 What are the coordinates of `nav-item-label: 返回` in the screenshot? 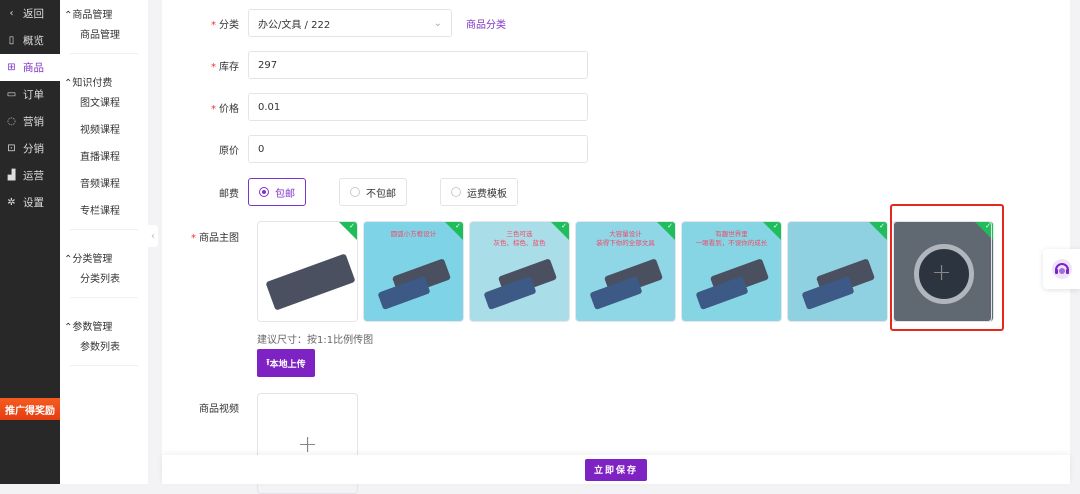 It's located at (33, 14).